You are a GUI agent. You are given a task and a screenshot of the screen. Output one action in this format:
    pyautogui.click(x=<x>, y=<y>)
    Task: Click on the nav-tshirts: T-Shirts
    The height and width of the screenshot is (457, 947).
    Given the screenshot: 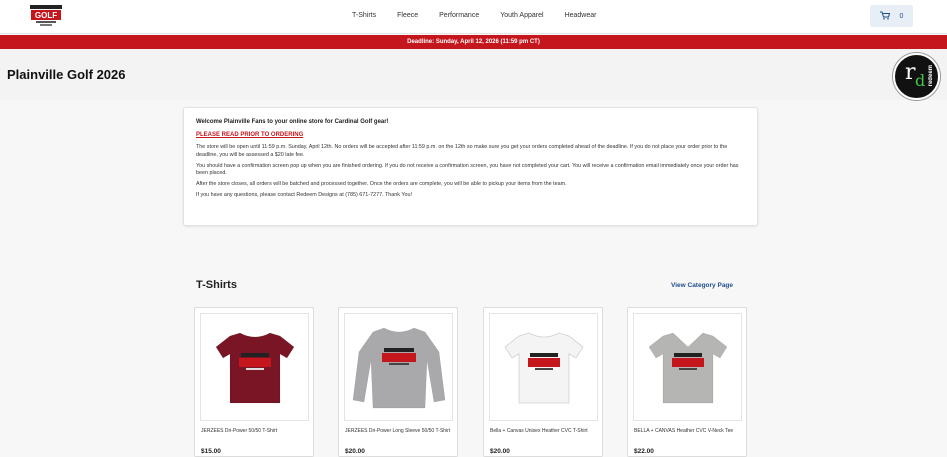 What is the action you would take?
    pyautogui.click(x=364, y=16)
    